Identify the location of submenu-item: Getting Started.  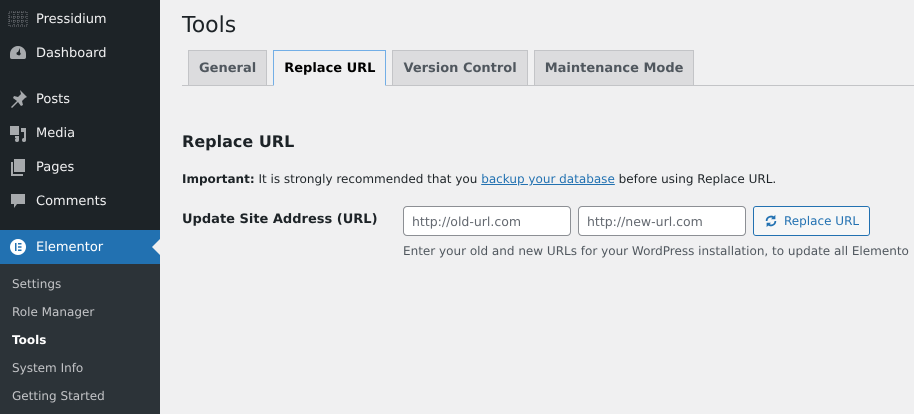
(80, 396).